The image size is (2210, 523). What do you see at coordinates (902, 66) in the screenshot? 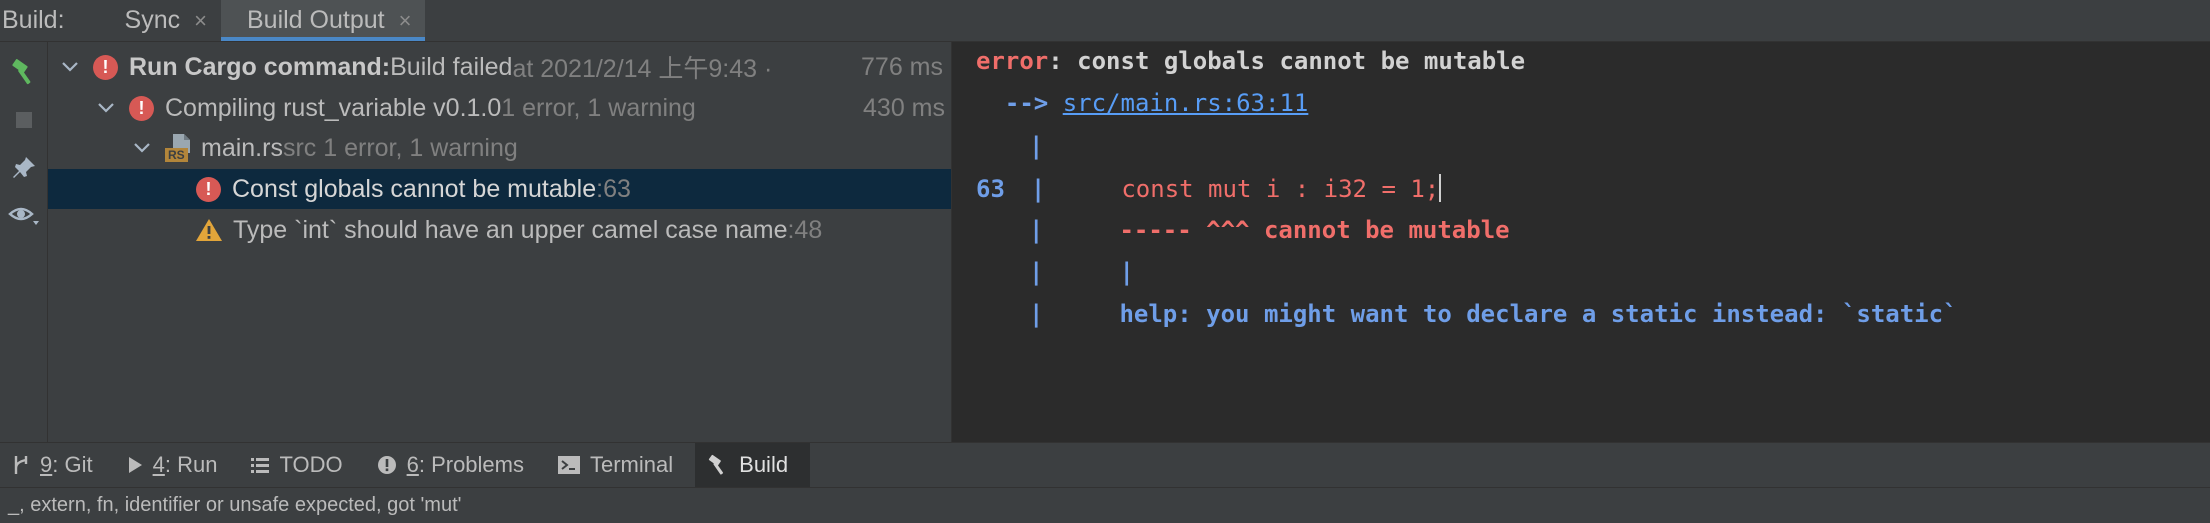
I see `build-duration: 776 ms` at bounding box center [902, 66].